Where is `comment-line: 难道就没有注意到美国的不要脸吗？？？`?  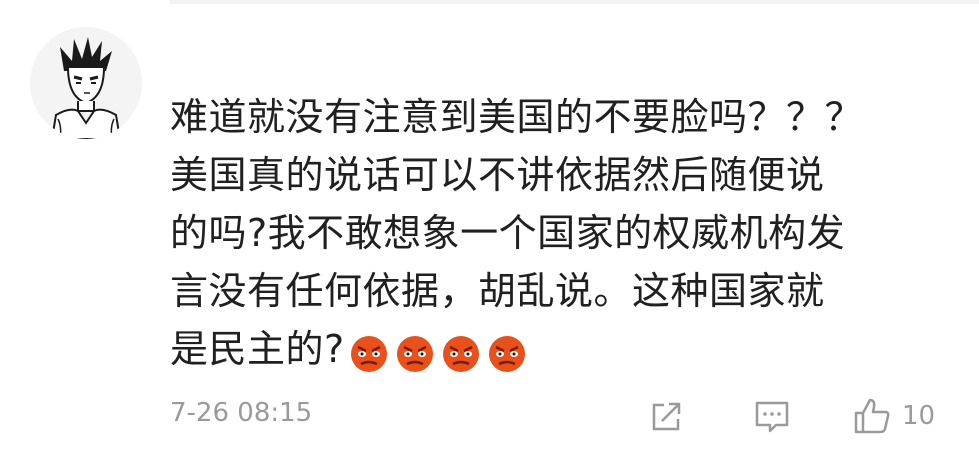 comment-line: 难道就没有注意到美国的不要脸吗？？？ is located at coordinates (517, 117).